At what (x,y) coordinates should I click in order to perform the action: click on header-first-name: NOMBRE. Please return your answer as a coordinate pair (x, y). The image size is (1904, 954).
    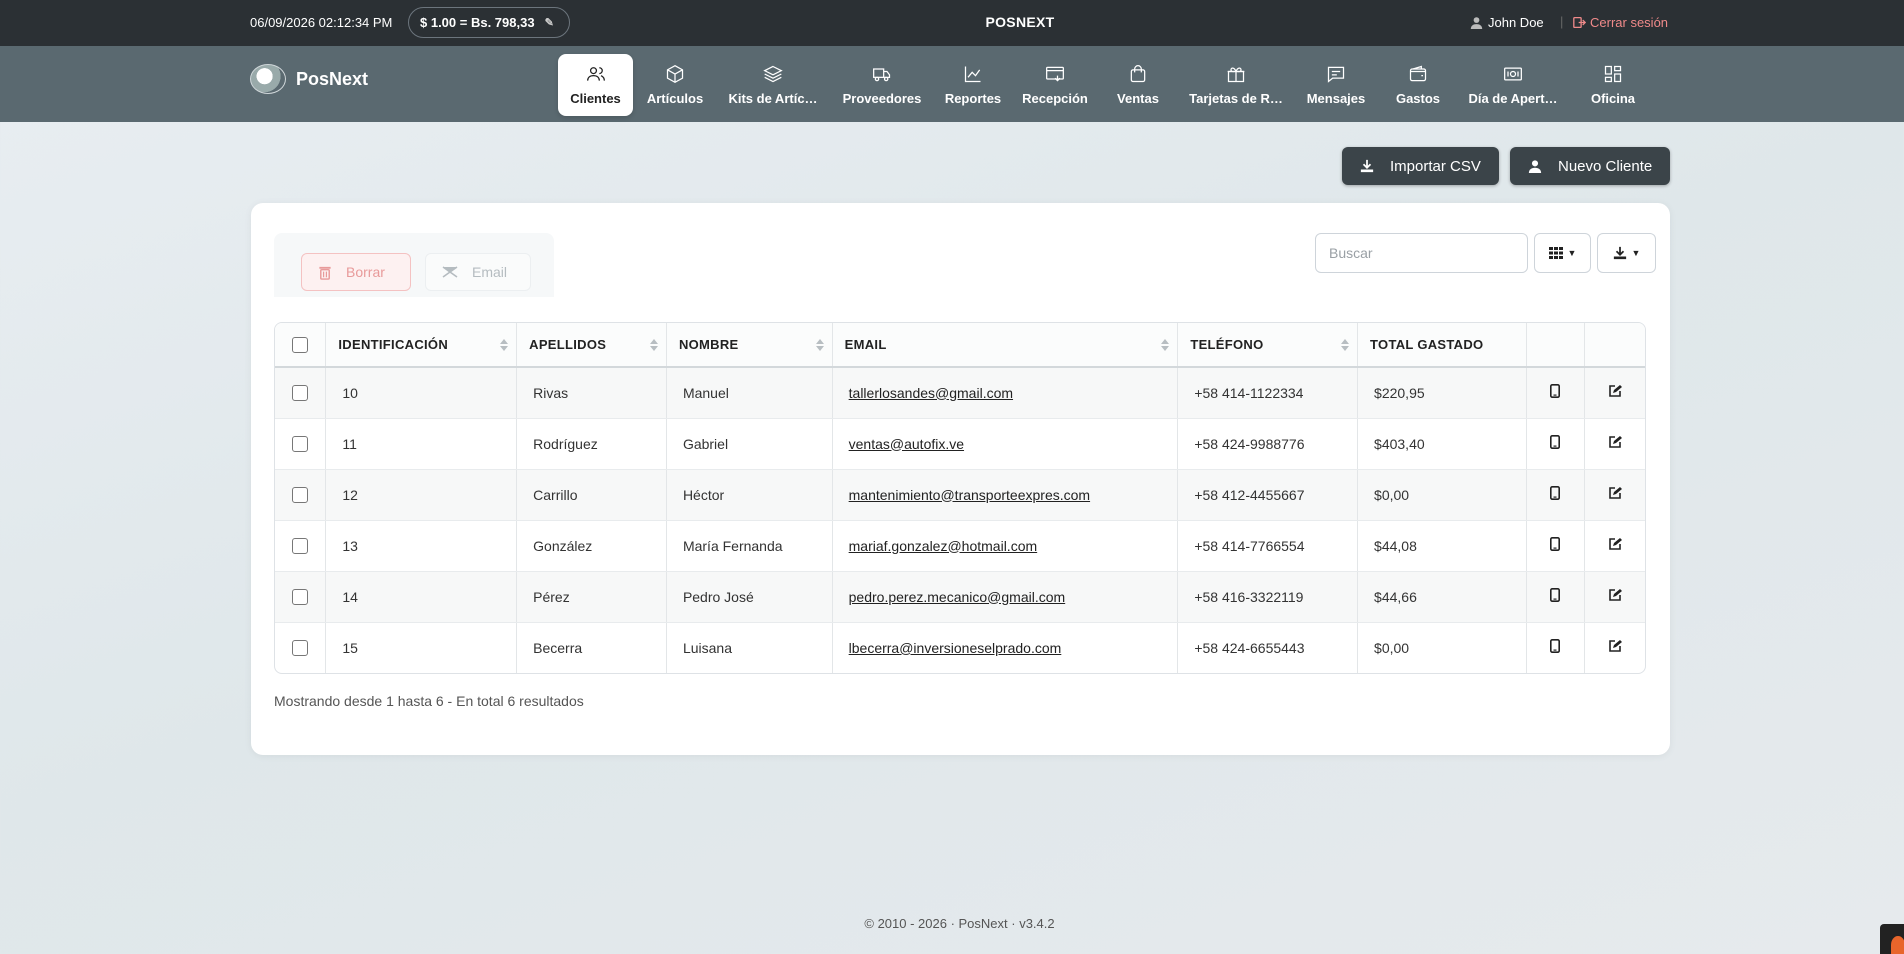
    Looking at the image, I should click on (749, 345).